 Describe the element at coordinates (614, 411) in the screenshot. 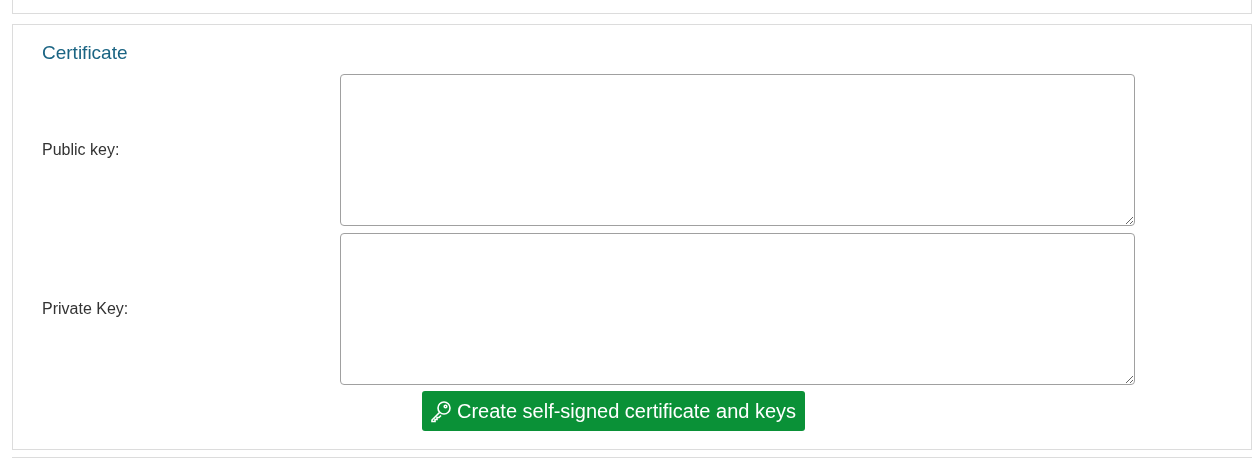

I see `create-certificate-button: Create self-signed certificate and keys` at that location.